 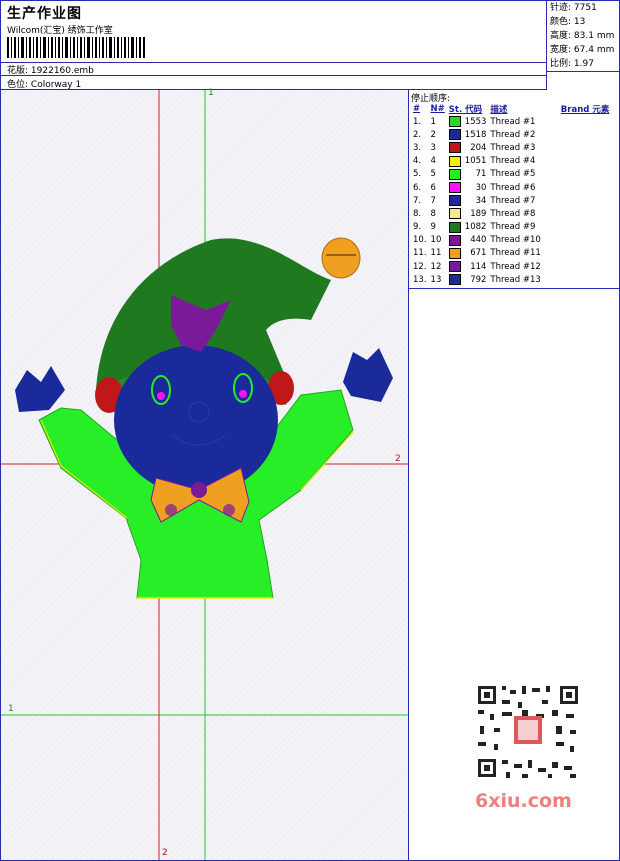 I want to click on row-index: 1., so click(x=417, y=121).